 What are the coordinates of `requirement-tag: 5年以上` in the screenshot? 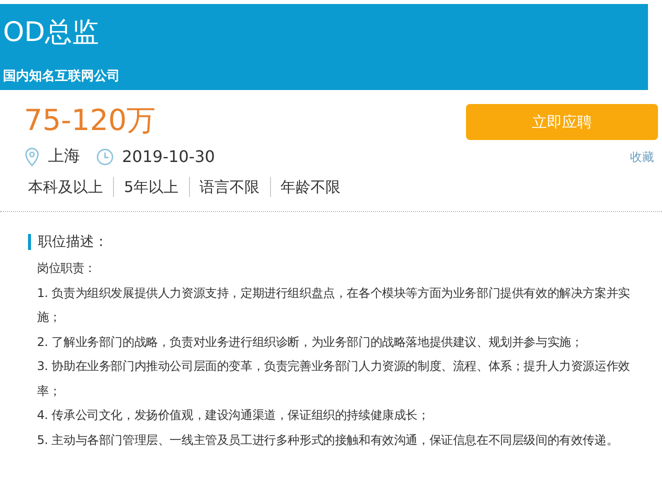 It's located at (151, 187).